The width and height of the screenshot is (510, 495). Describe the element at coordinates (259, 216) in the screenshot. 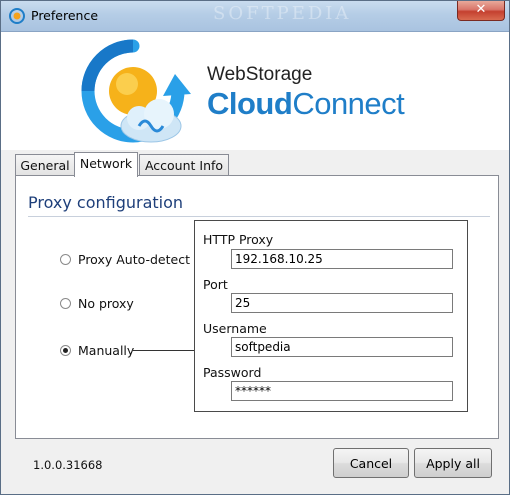

I see `section-divider` at that location.